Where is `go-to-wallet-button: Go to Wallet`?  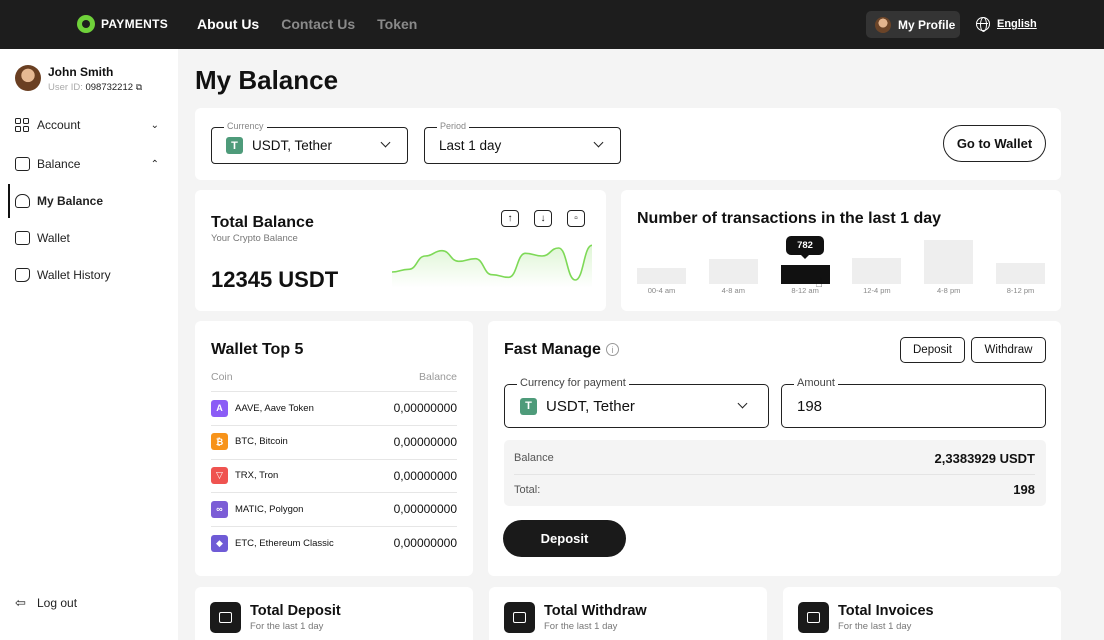 go-to-wallet-button: Go to Wallet is located at coordinates (994, 143).